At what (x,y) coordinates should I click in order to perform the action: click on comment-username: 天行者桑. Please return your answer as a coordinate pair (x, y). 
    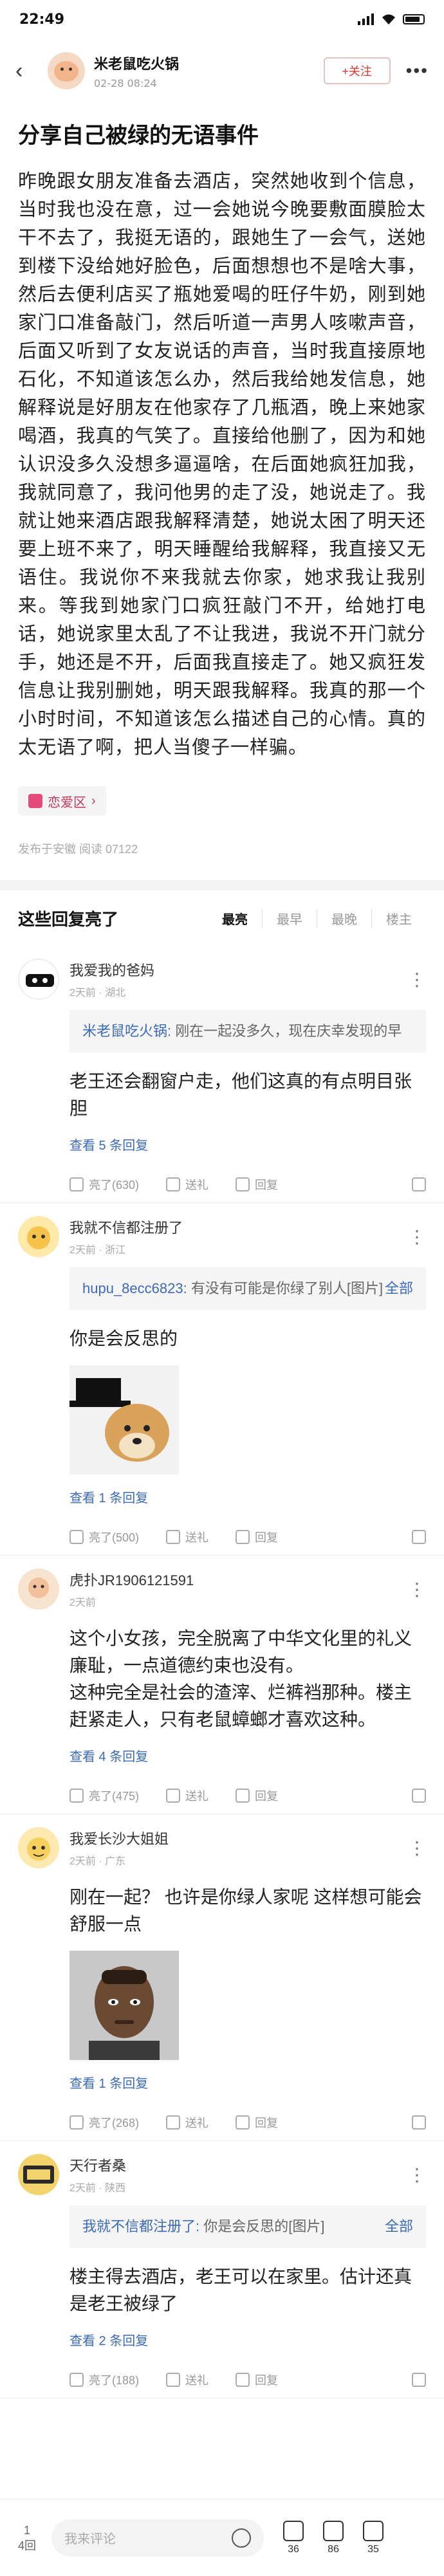
    Looking at the image, I should click on (238, 2165).